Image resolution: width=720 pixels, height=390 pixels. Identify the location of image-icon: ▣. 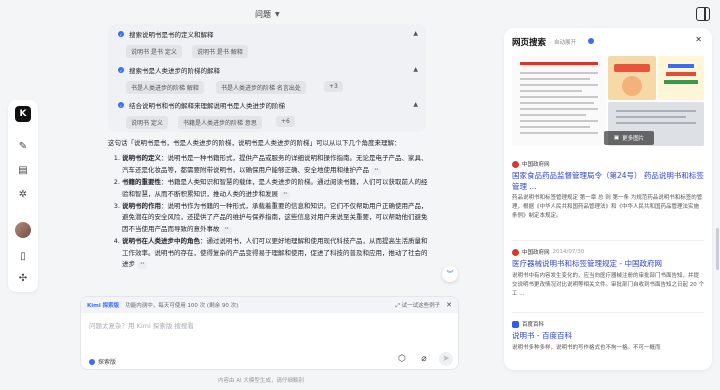
(616, 138).